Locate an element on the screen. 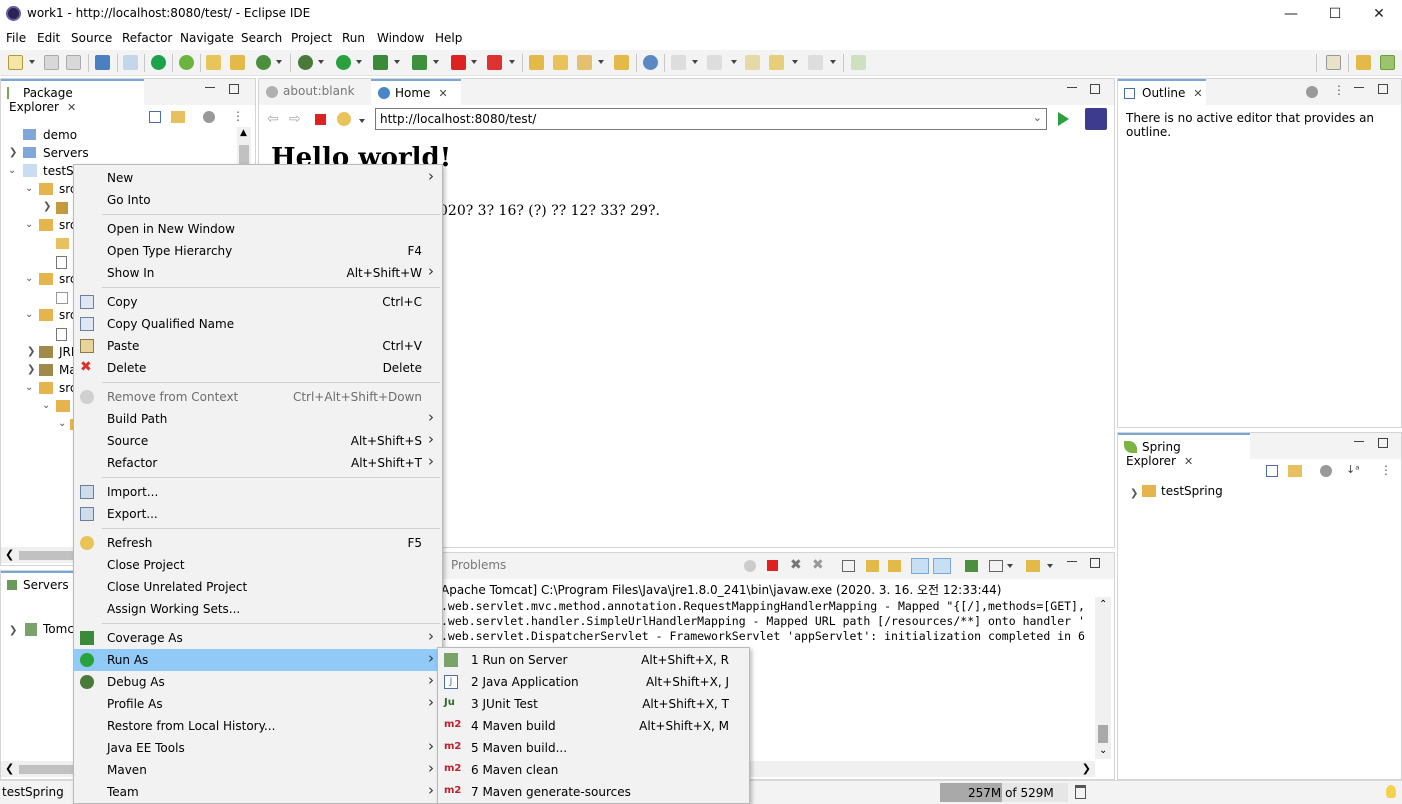 This screenshot has width=1402, height=804. close-tab-icon: ✕ is located at coordinates (1188, 461).